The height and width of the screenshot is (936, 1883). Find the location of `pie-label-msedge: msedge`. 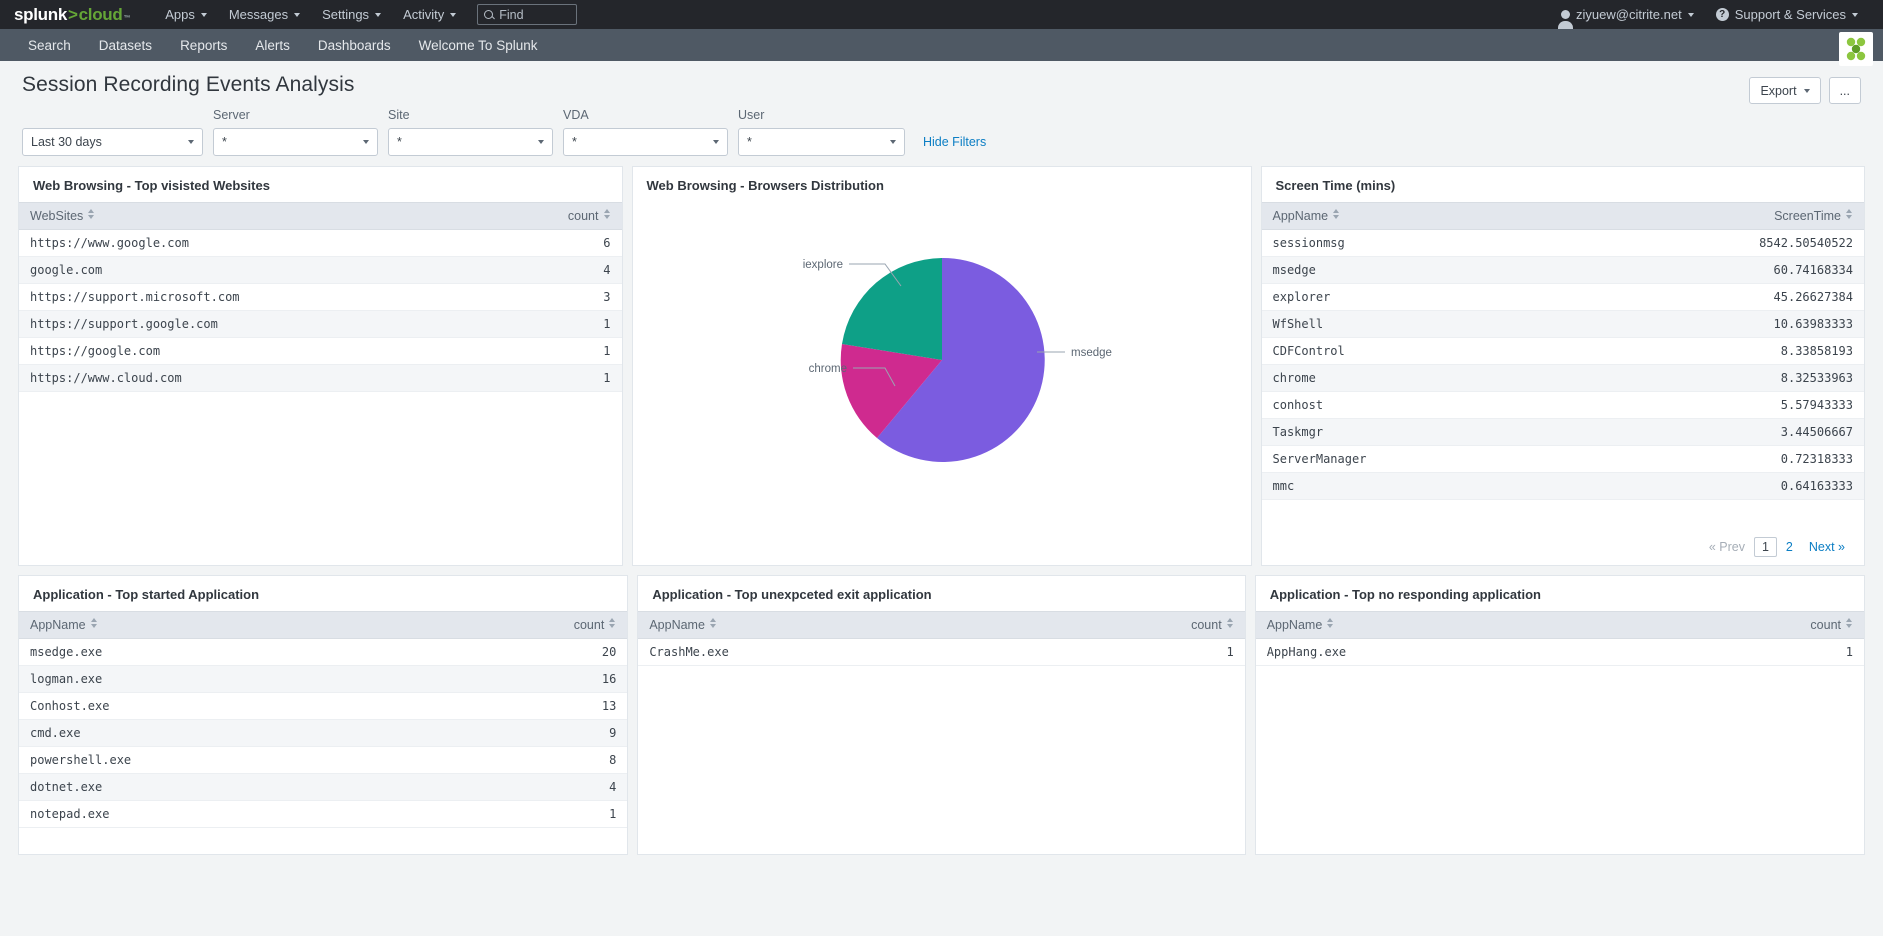

pie-label-msedge: msedge is located at coordinates (1091, 353).